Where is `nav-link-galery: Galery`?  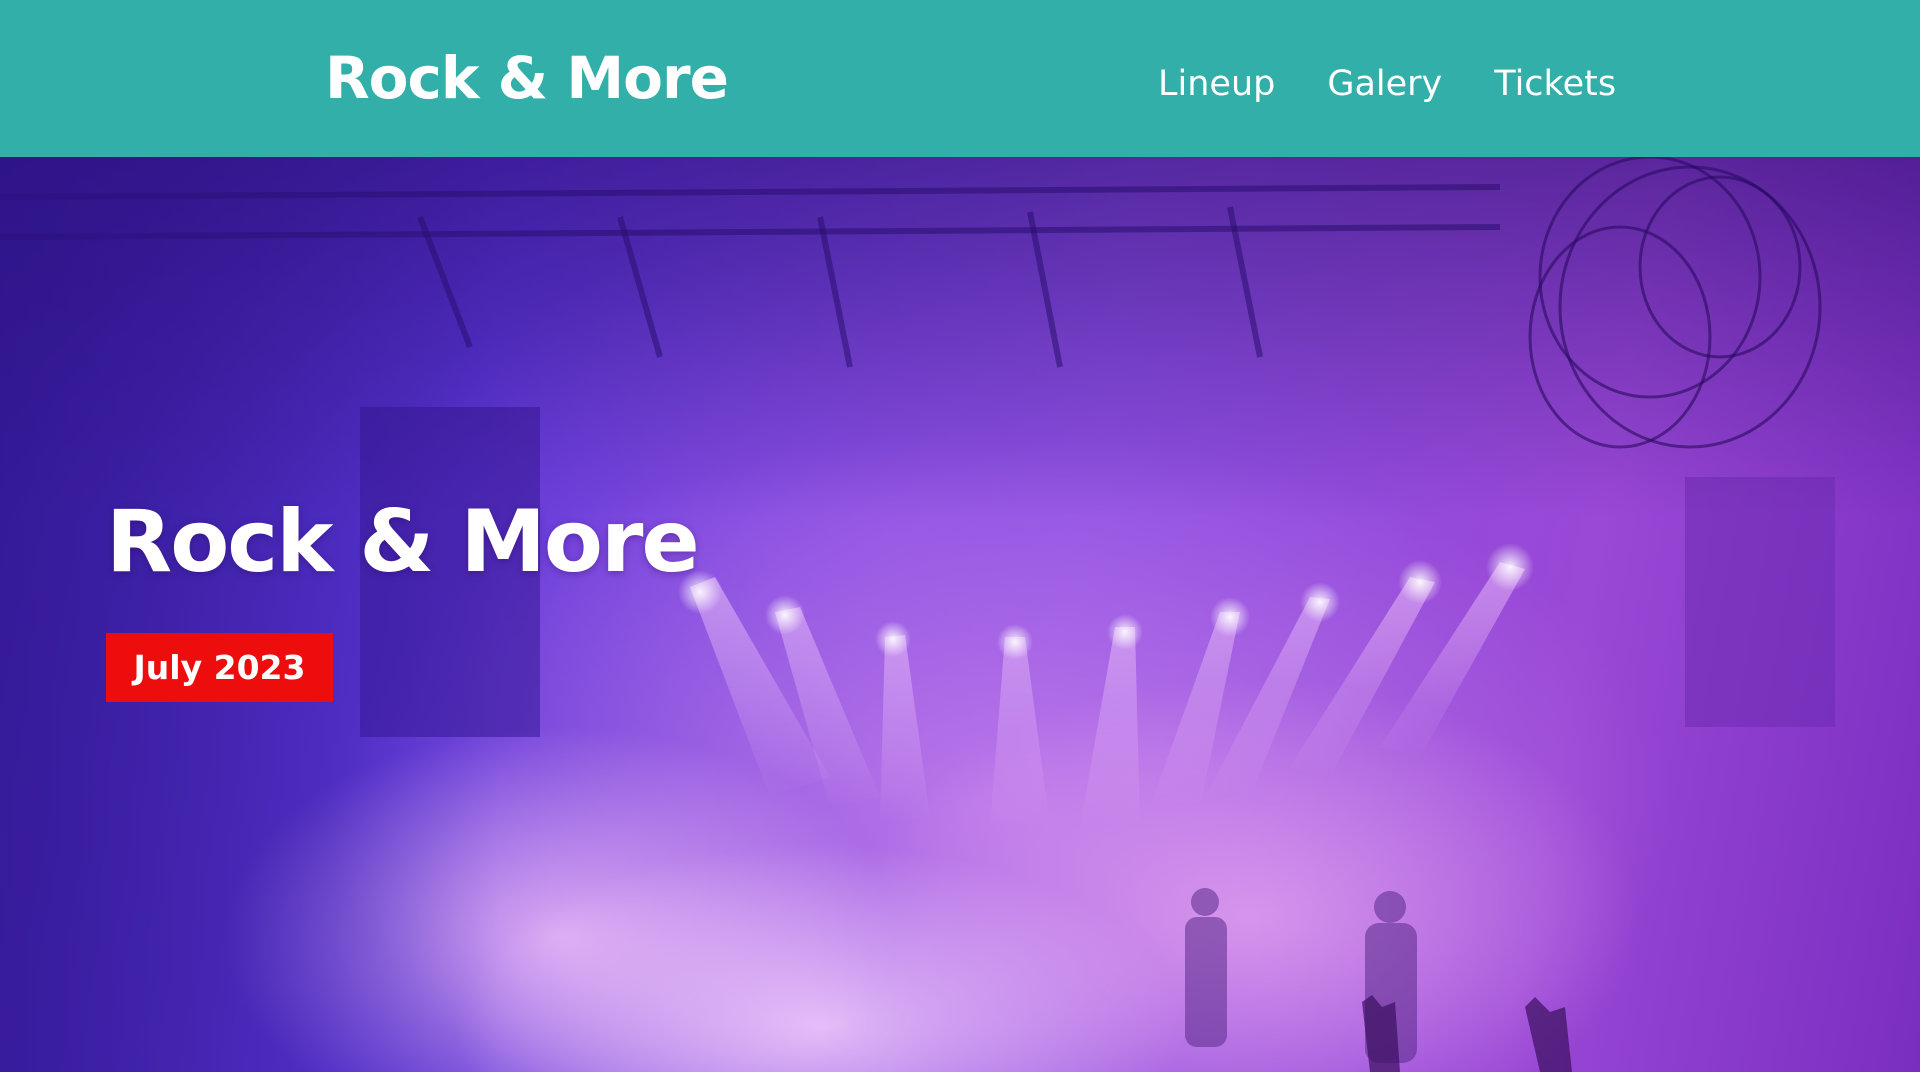
nav-link-galery: Galery is located at coordinates (1384, 84).